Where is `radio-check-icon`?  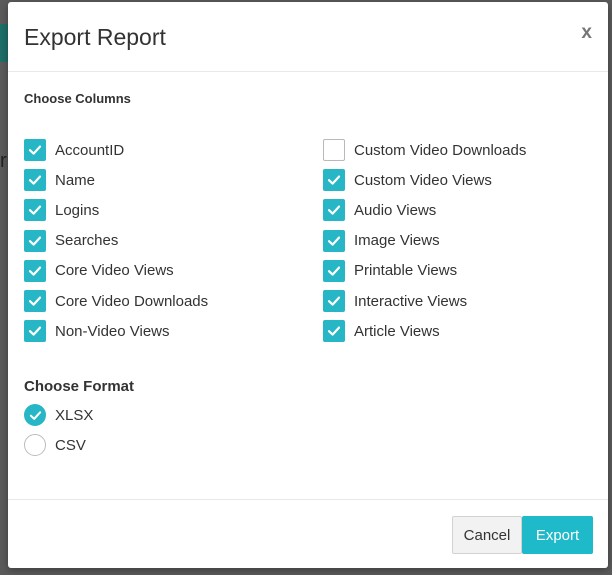 radio-check-icon is located at coordinates (35, 415).